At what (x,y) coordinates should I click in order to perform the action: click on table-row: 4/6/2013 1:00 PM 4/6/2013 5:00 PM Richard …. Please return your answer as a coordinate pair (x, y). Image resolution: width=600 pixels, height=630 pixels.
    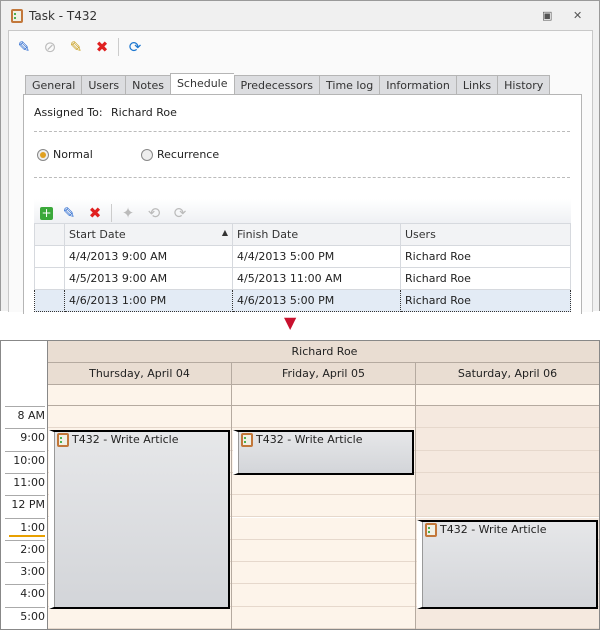
    Looking at the image, I should click on (302, 300).